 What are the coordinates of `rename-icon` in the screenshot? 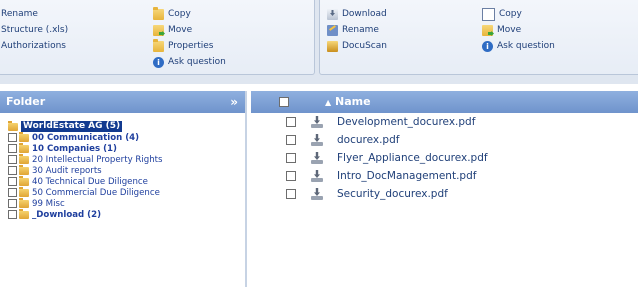 It's located at (332, 30).